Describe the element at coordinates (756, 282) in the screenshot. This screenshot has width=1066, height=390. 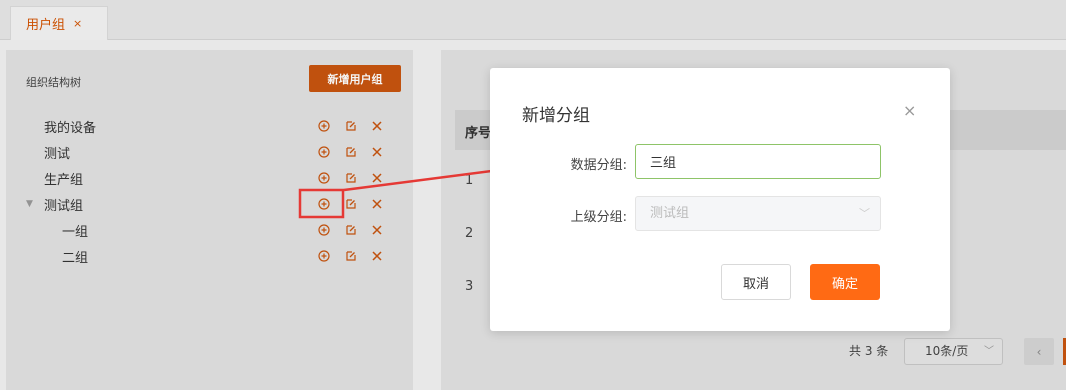
I see `cancel-button: 取消` at that location.